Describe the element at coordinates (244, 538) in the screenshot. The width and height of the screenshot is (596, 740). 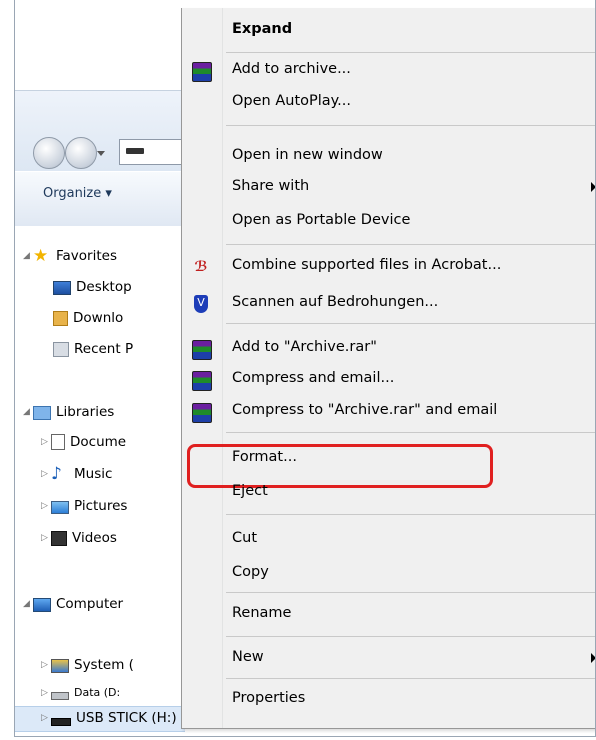
I see `menu-item-label: Cut` at that location.